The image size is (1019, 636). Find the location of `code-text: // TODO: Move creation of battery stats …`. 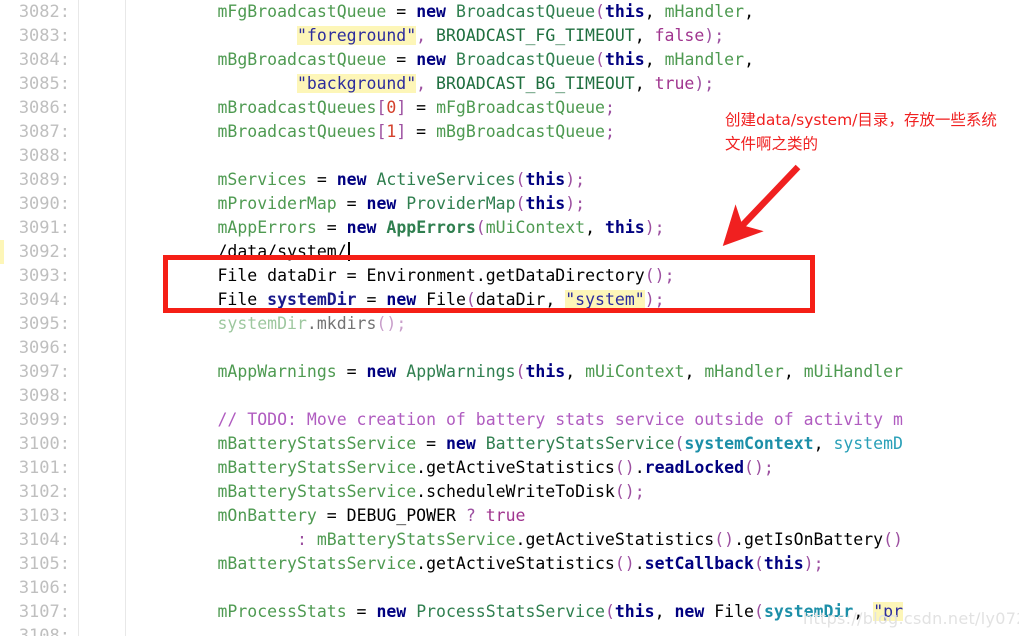

code-text: // TODO: Move creation of battery stats … is located at coordinates (520, 420).